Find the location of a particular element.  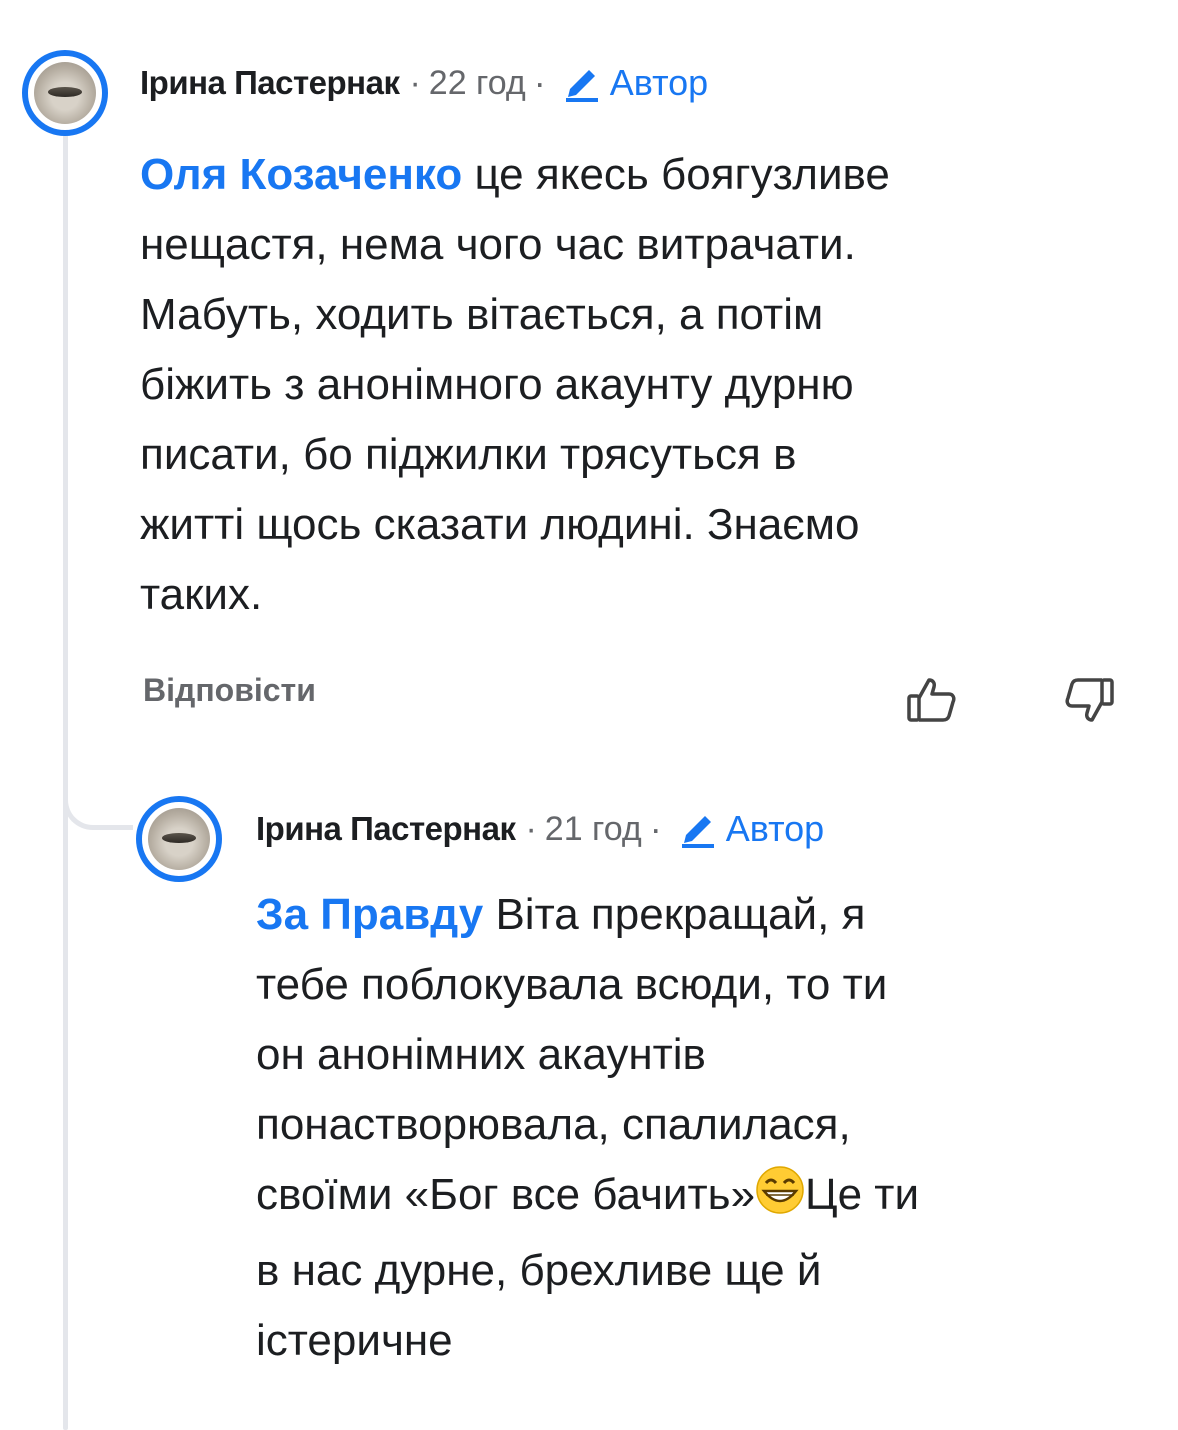

comment-text-line: це якесь боягузливе is located at coordinates (682, 174).